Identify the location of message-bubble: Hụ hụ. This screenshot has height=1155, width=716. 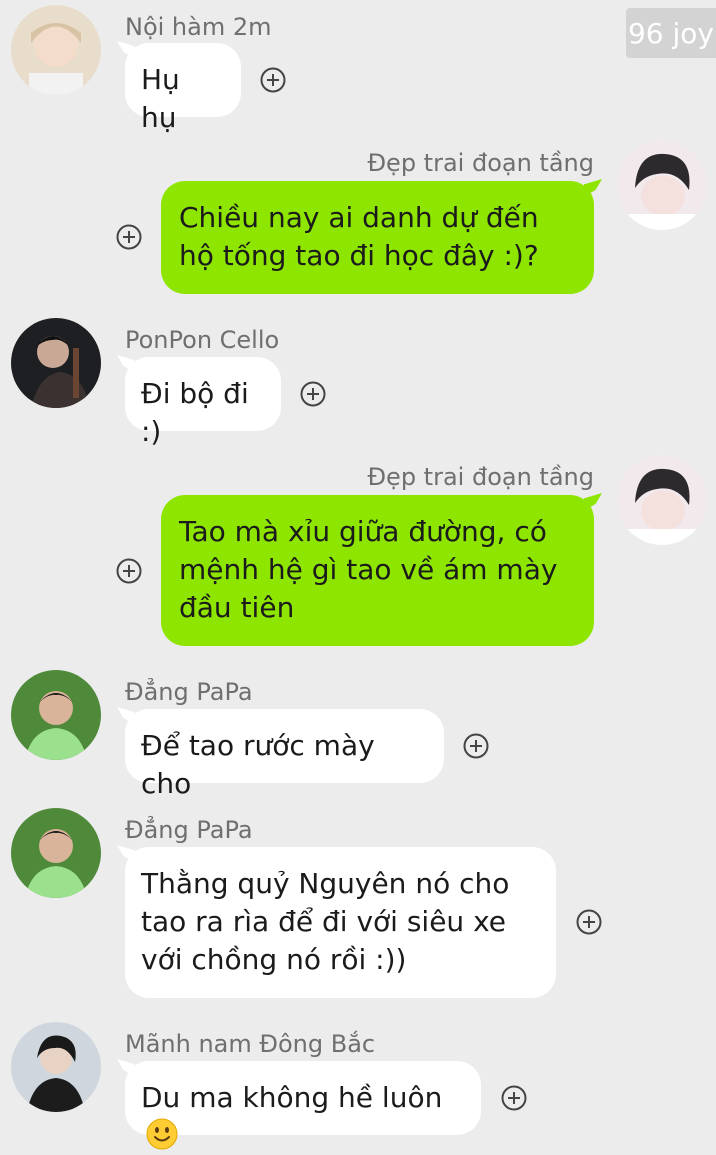
(179, 87).